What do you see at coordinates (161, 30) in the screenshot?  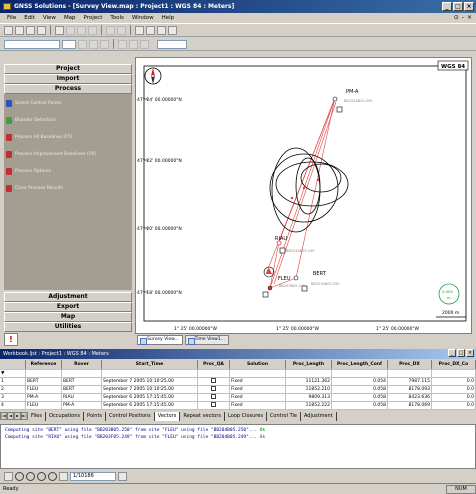 I see `report-icon` at bounding box center [161, 30].